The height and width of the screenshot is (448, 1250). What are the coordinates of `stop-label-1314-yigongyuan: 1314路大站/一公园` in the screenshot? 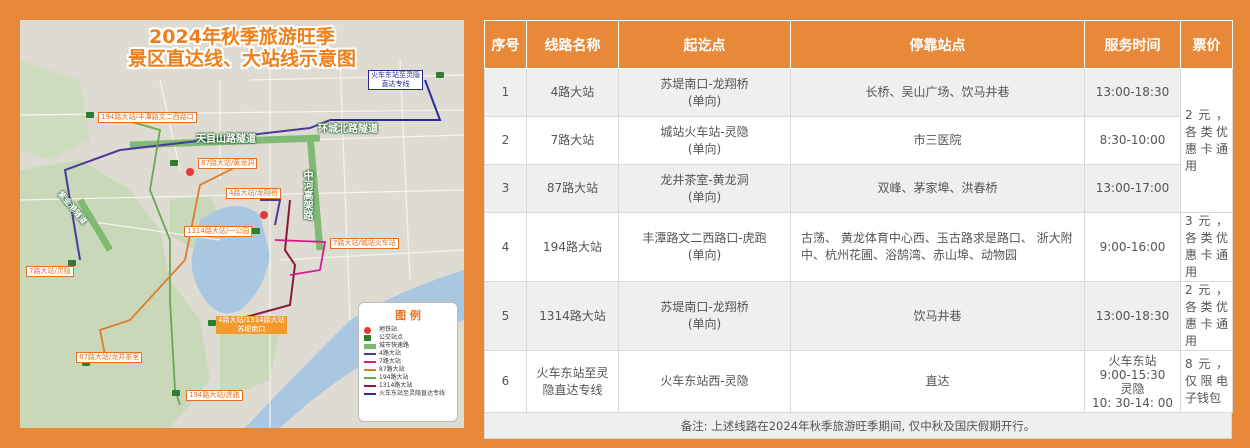 It's located at (218, 231).